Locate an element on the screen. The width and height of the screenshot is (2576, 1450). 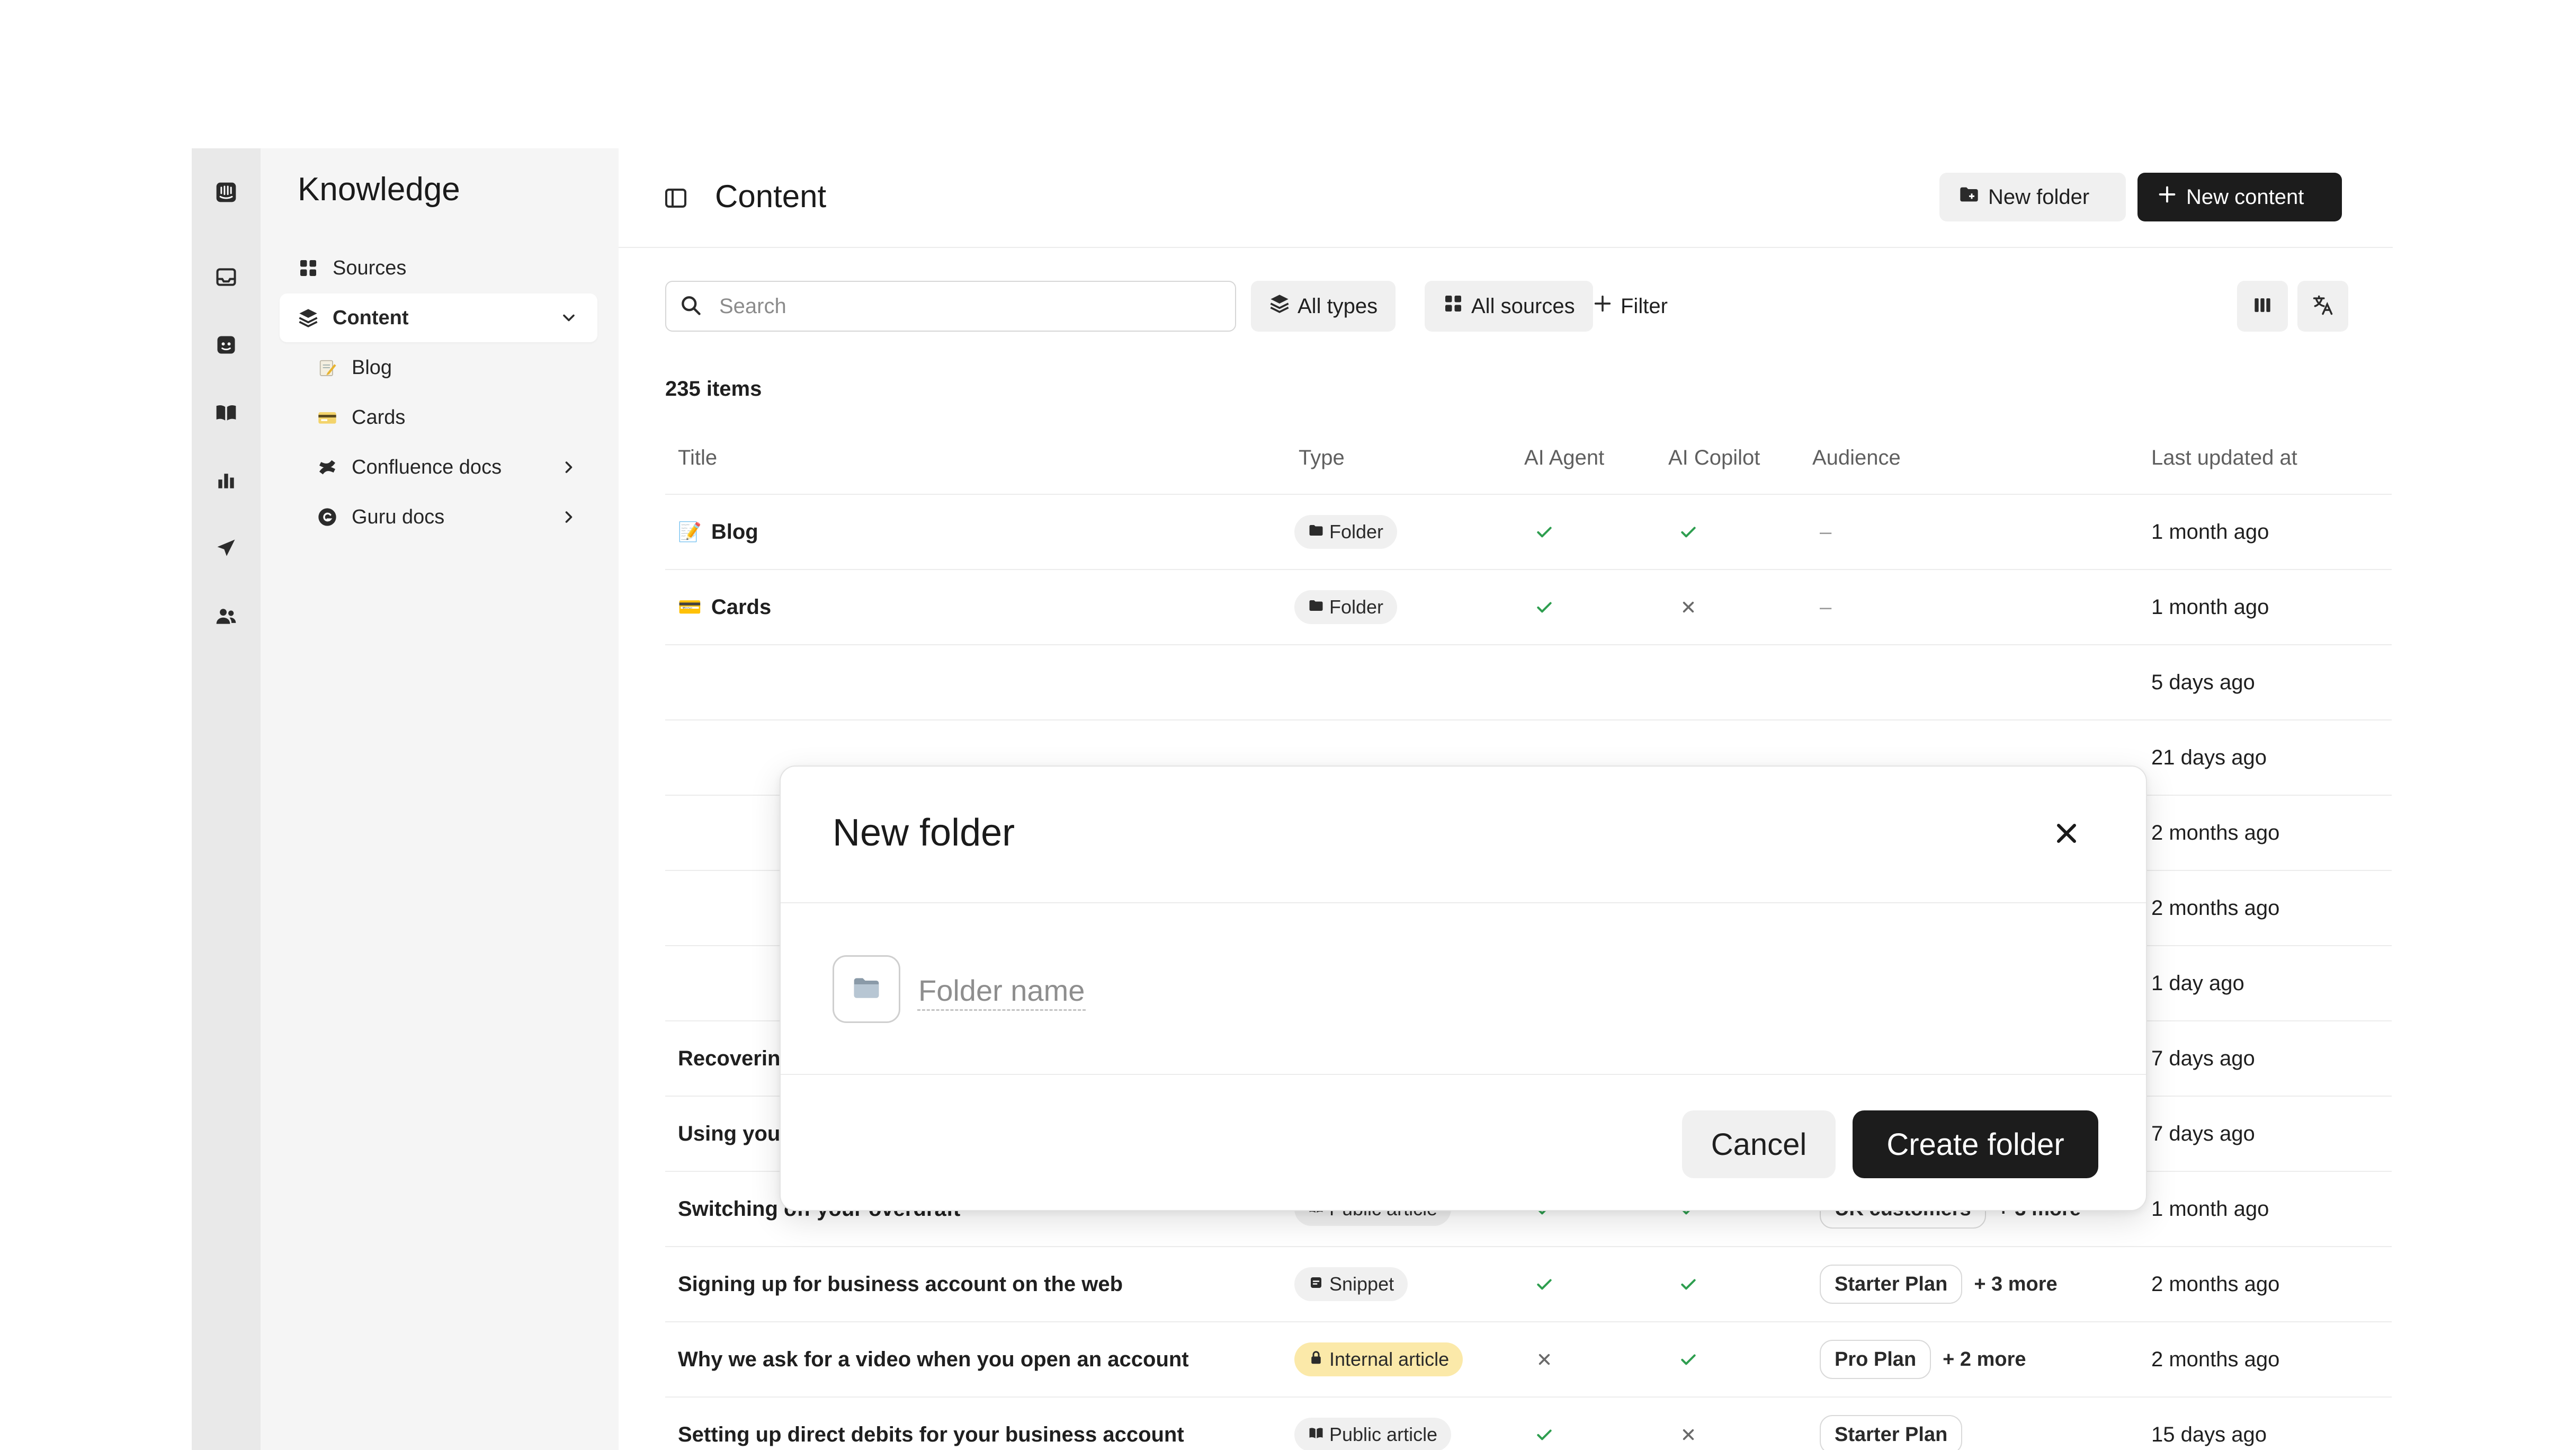
plus-icon is located at coordinates (2167, 197).